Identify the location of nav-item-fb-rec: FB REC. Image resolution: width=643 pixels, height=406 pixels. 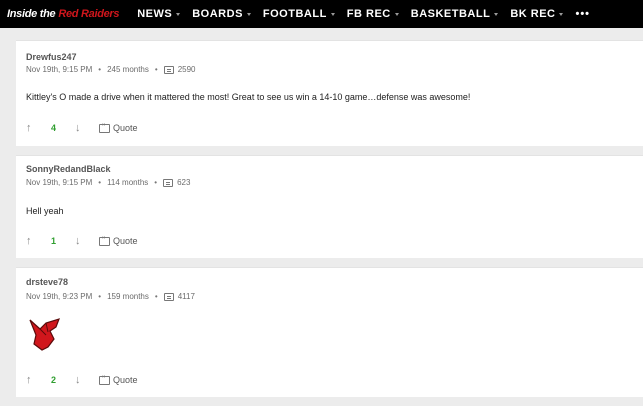
(373, 14).